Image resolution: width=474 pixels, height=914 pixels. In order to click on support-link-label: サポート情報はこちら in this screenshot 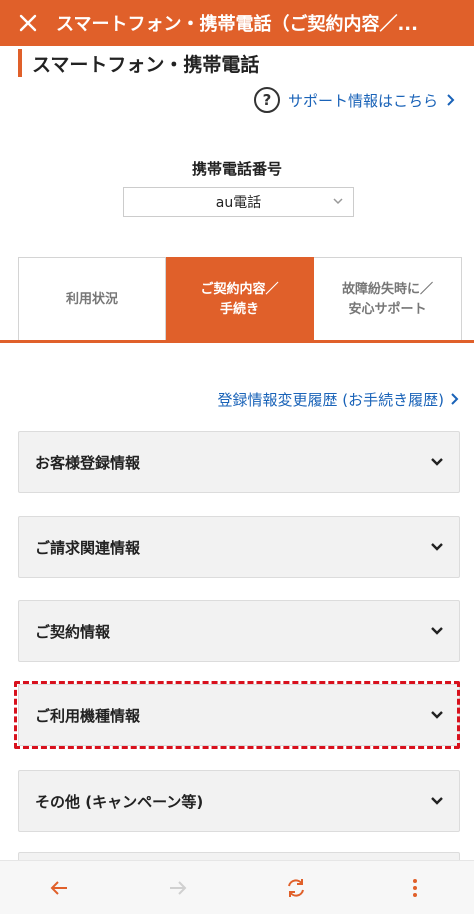, I will do `click(362, 100)`.